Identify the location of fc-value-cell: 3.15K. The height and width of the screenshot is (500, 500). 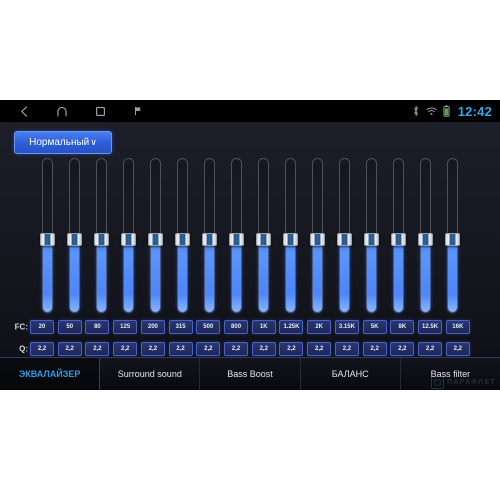
(346, 327).